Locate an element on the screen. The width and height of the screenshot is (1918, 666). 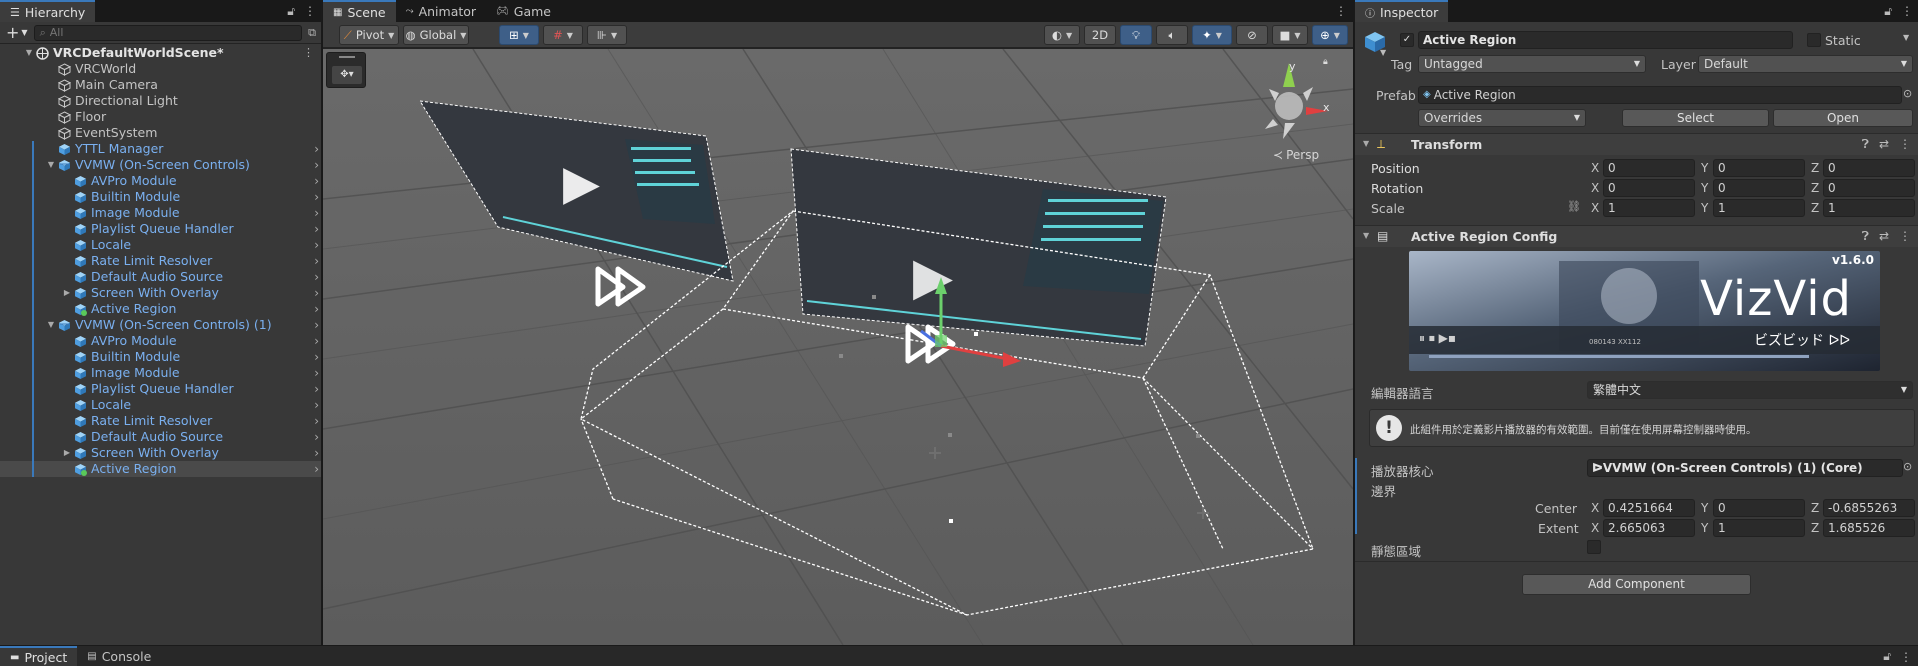
hierarchy-row: Locale › is located at coordinates (160, 405).